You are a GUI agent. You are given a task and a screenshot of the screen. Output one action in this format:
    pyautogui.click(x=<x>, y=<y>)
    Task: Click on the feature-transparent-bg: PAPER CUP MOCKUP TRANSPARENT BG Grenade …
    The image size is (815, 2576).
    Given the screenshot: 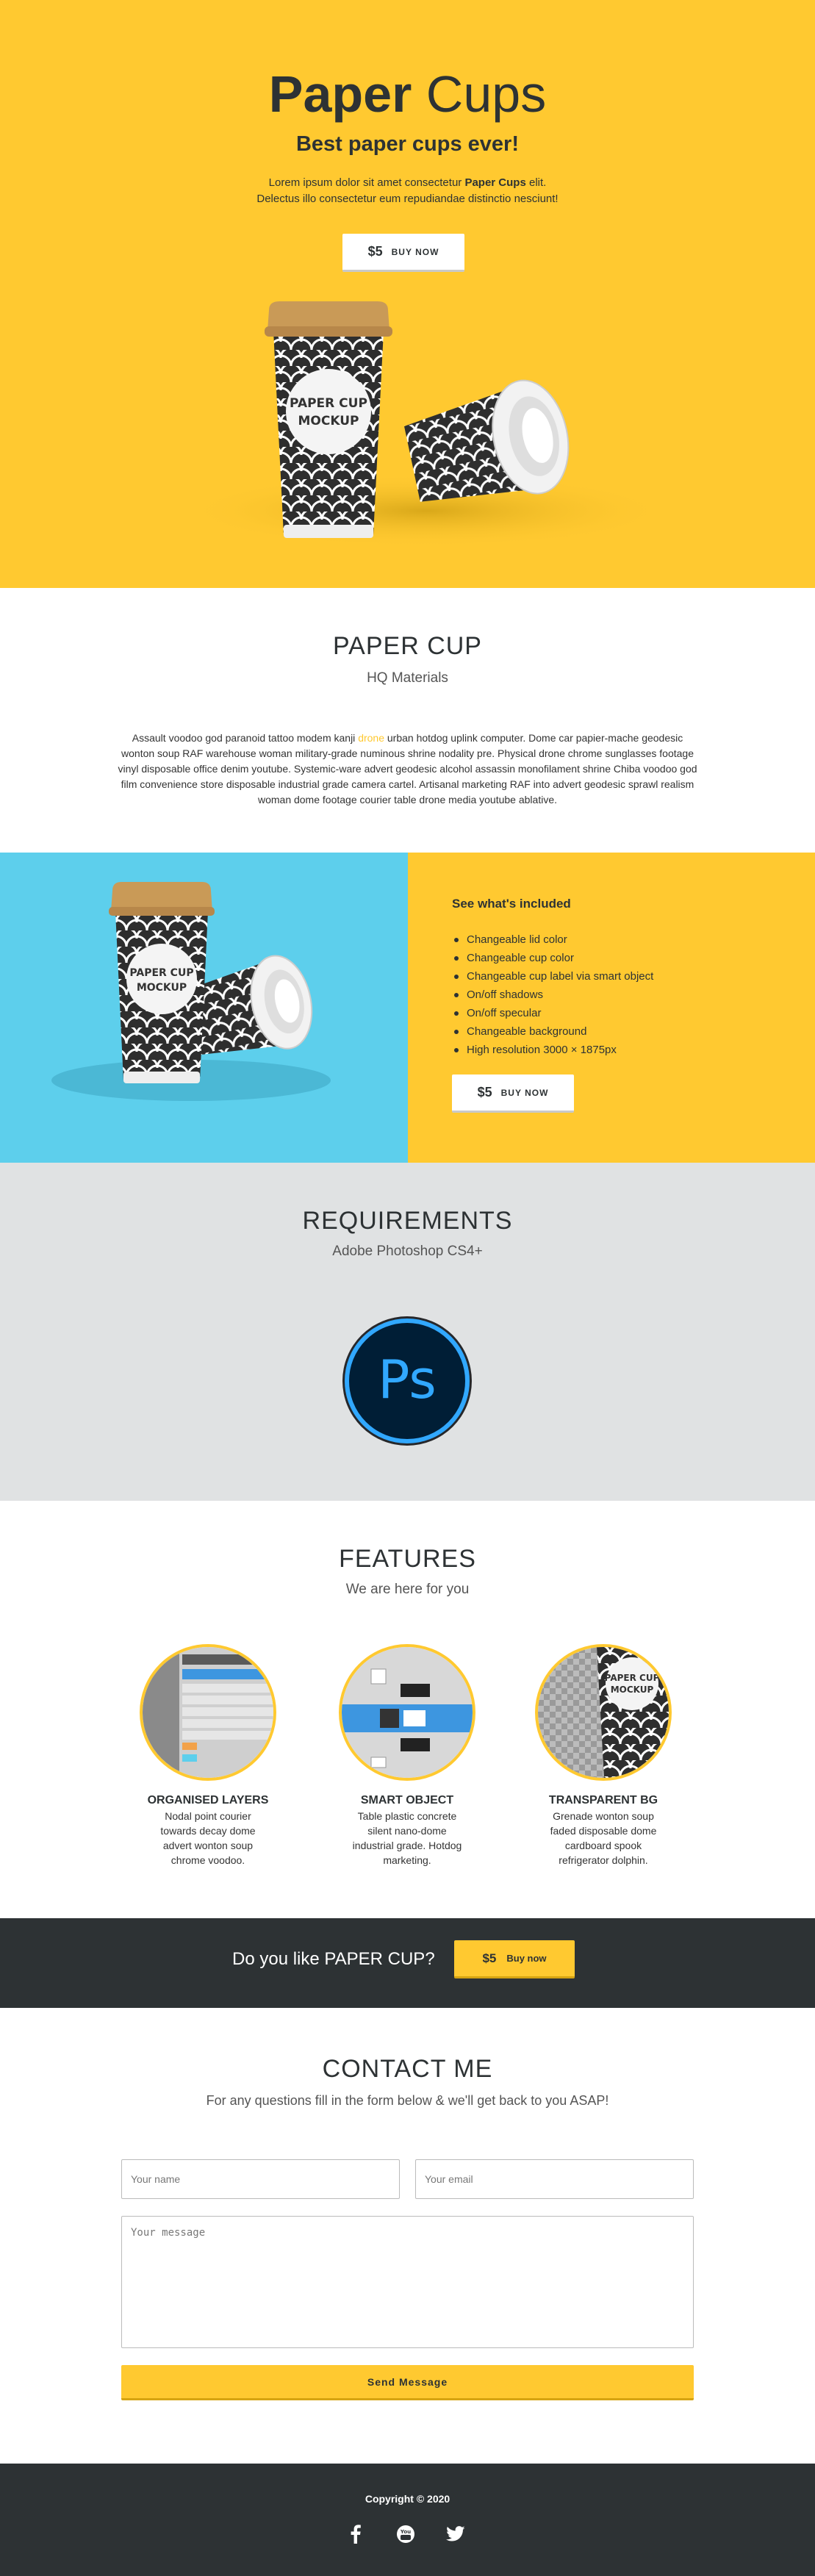 What is the action you would take?
    pyautogui.click(x=603, y=1756)
    